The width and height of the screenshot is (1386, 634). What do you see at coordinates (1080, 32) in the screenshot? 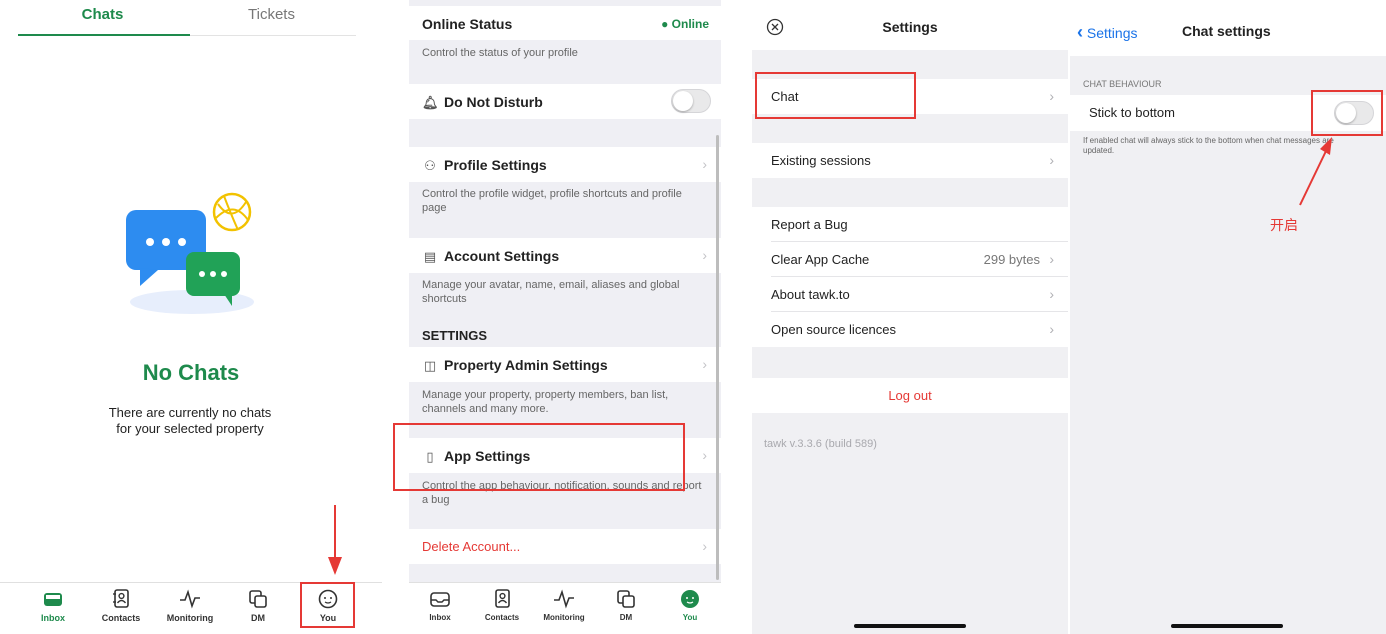
I see `chevron-left-icon: ‹` at bounding box center [1080, 32].